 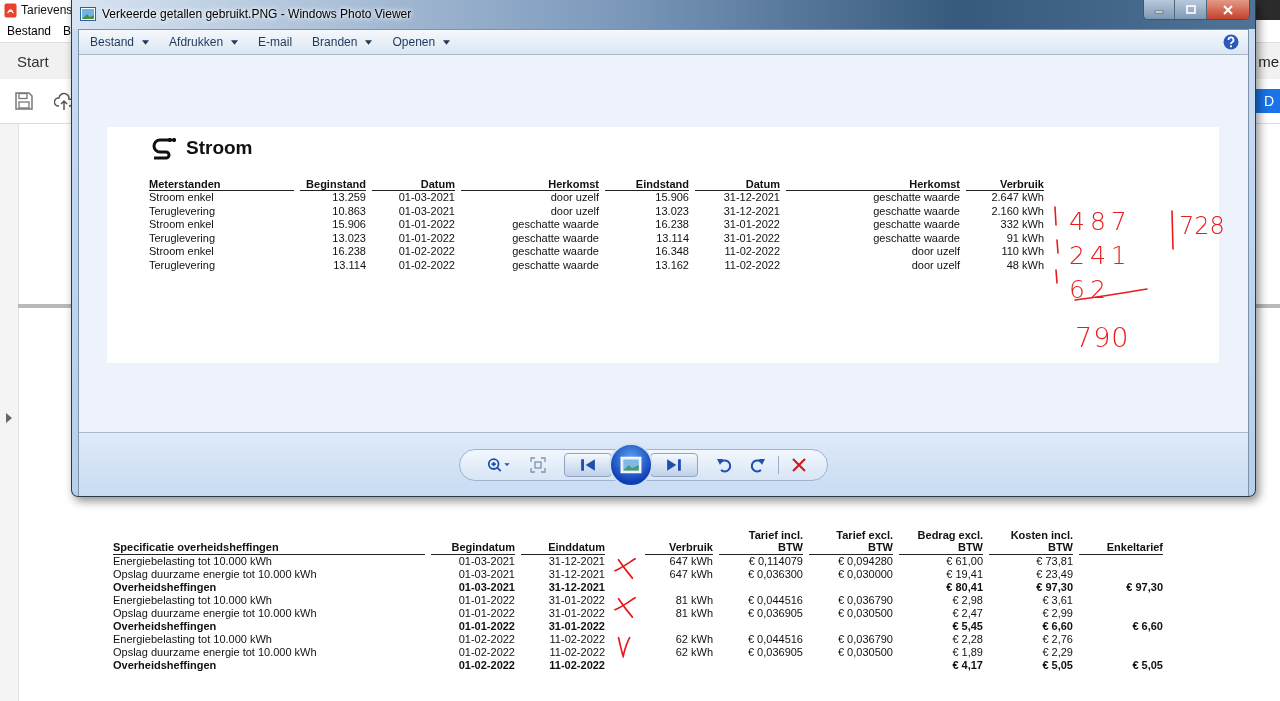 I want to click on section-heading: Stroom, so click(x=219, y=148).